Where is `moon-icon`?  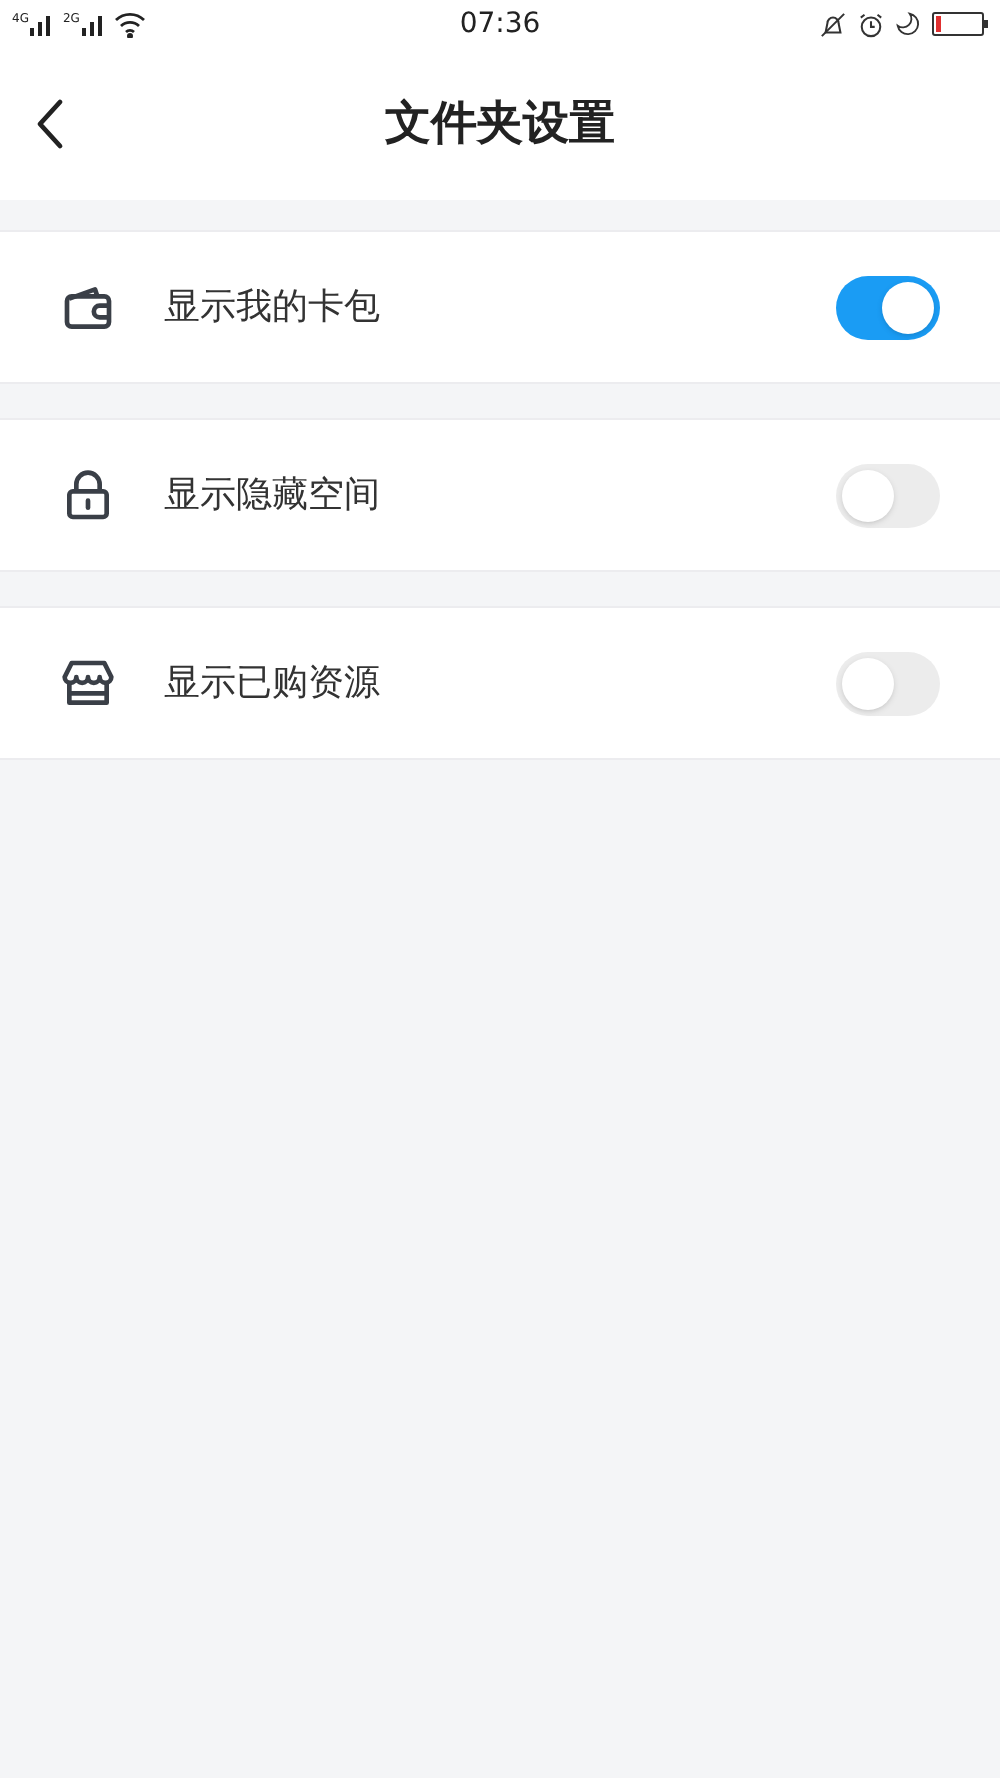
moon-icon is located at coordinates (908, 24).